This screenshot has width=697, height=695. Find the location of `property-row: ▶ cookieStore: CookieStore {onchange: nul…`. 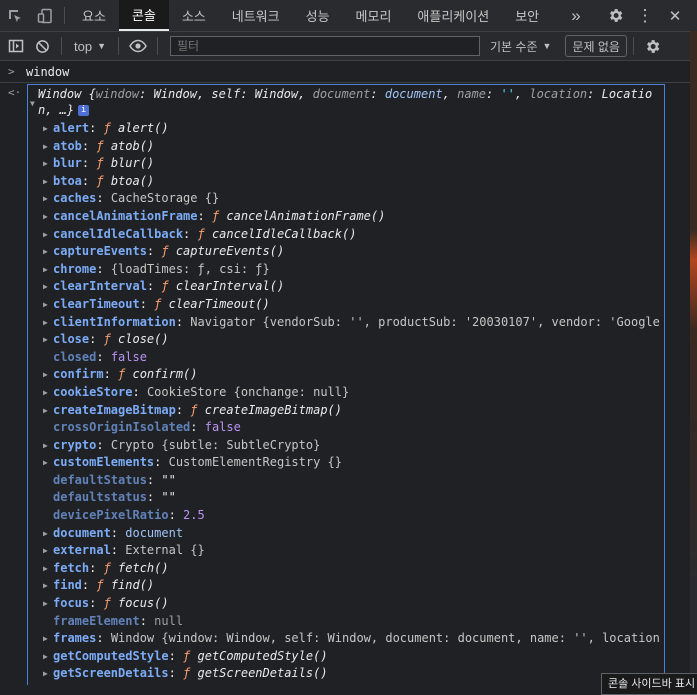

property-row: ▶ cookieStore: CookieStore {onchange: nul… is located at coordinates (346, 393).